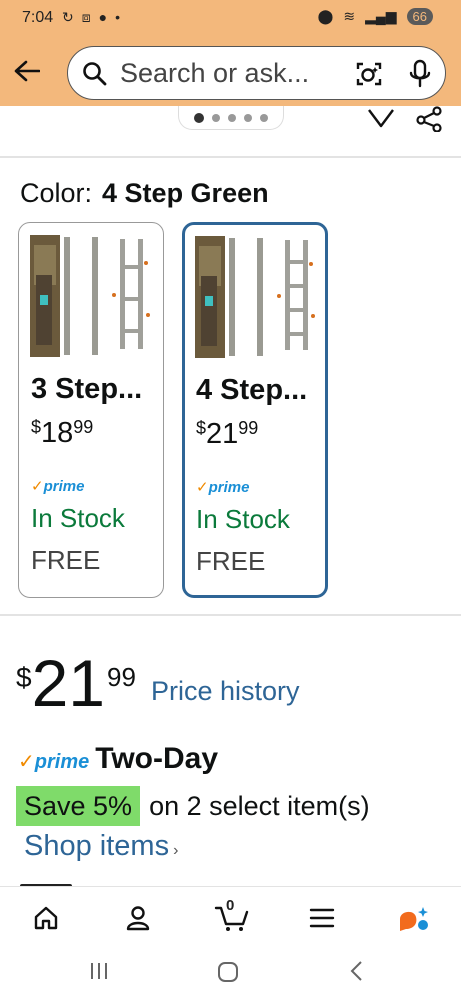  I want to click on nav-cart: 0, so click(232, 916).